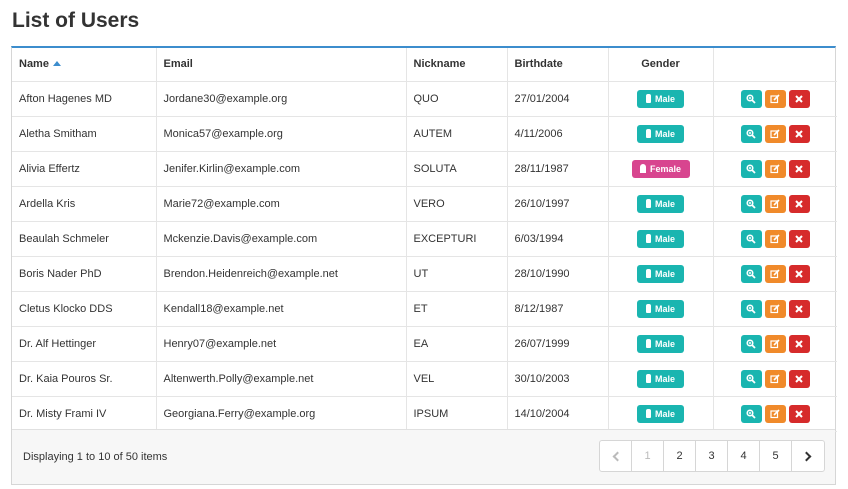 The height and width of the screenshot is (489, 848). What do you see at coordinates (776, 456) in the screenshot?
I see `pagination-page-5: 5` at bounding box center [776, 456].